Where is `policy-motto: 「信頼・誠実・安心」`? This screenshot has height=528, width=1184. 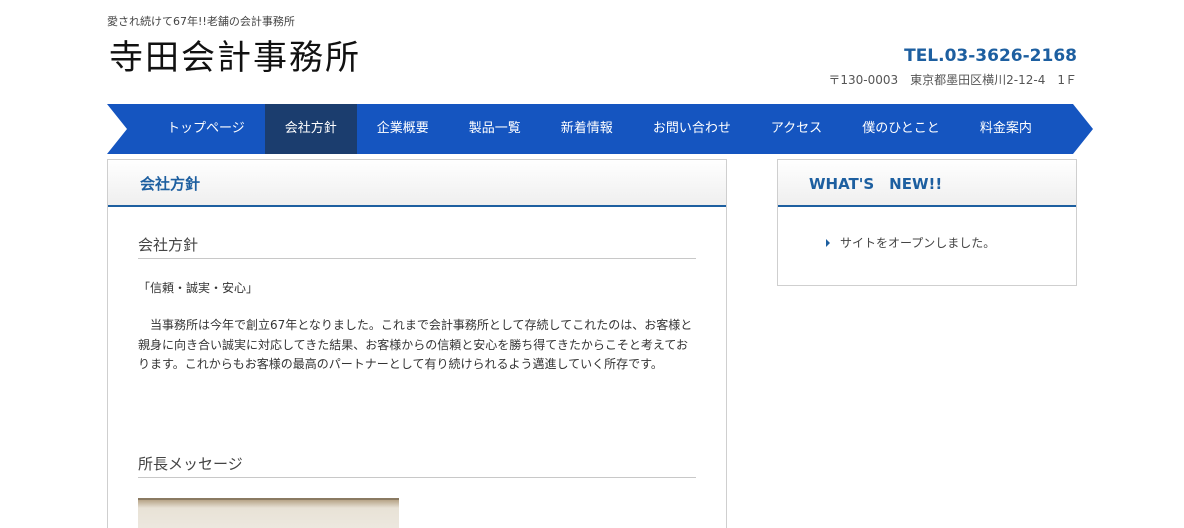
policy-motto: 「信頼・誠実・安心」 is located at coordinates (198, 288).